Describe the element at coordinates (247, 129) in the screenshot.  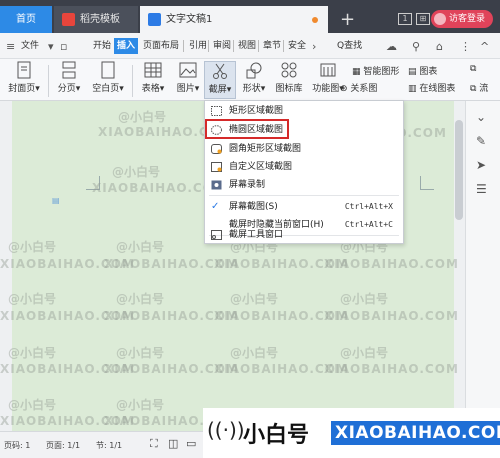
I see `highlight-box` at that location.